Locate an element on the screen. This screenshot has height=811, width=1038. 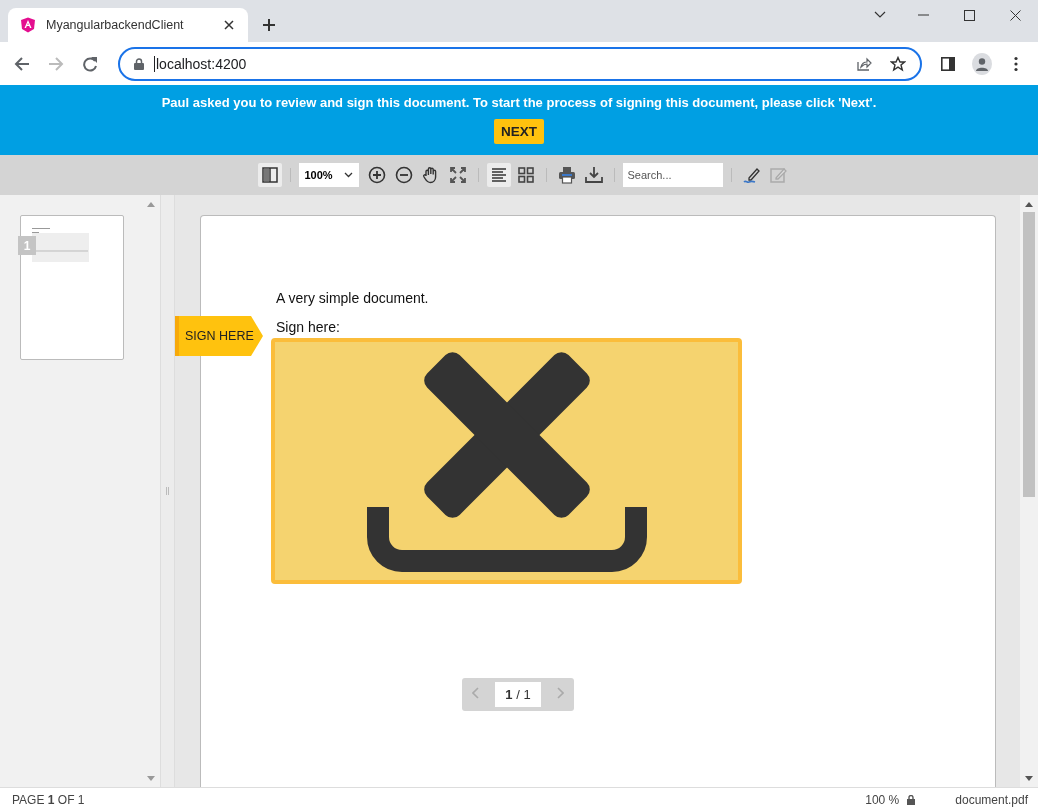
reload-icon is located at coordinates (90, 63).